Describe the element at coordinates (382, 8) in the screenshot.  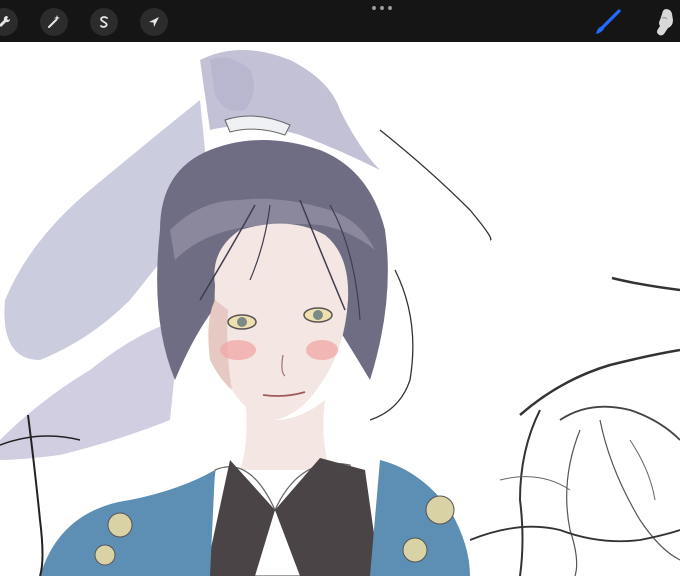
I see `ellipsis-icon` at that location.